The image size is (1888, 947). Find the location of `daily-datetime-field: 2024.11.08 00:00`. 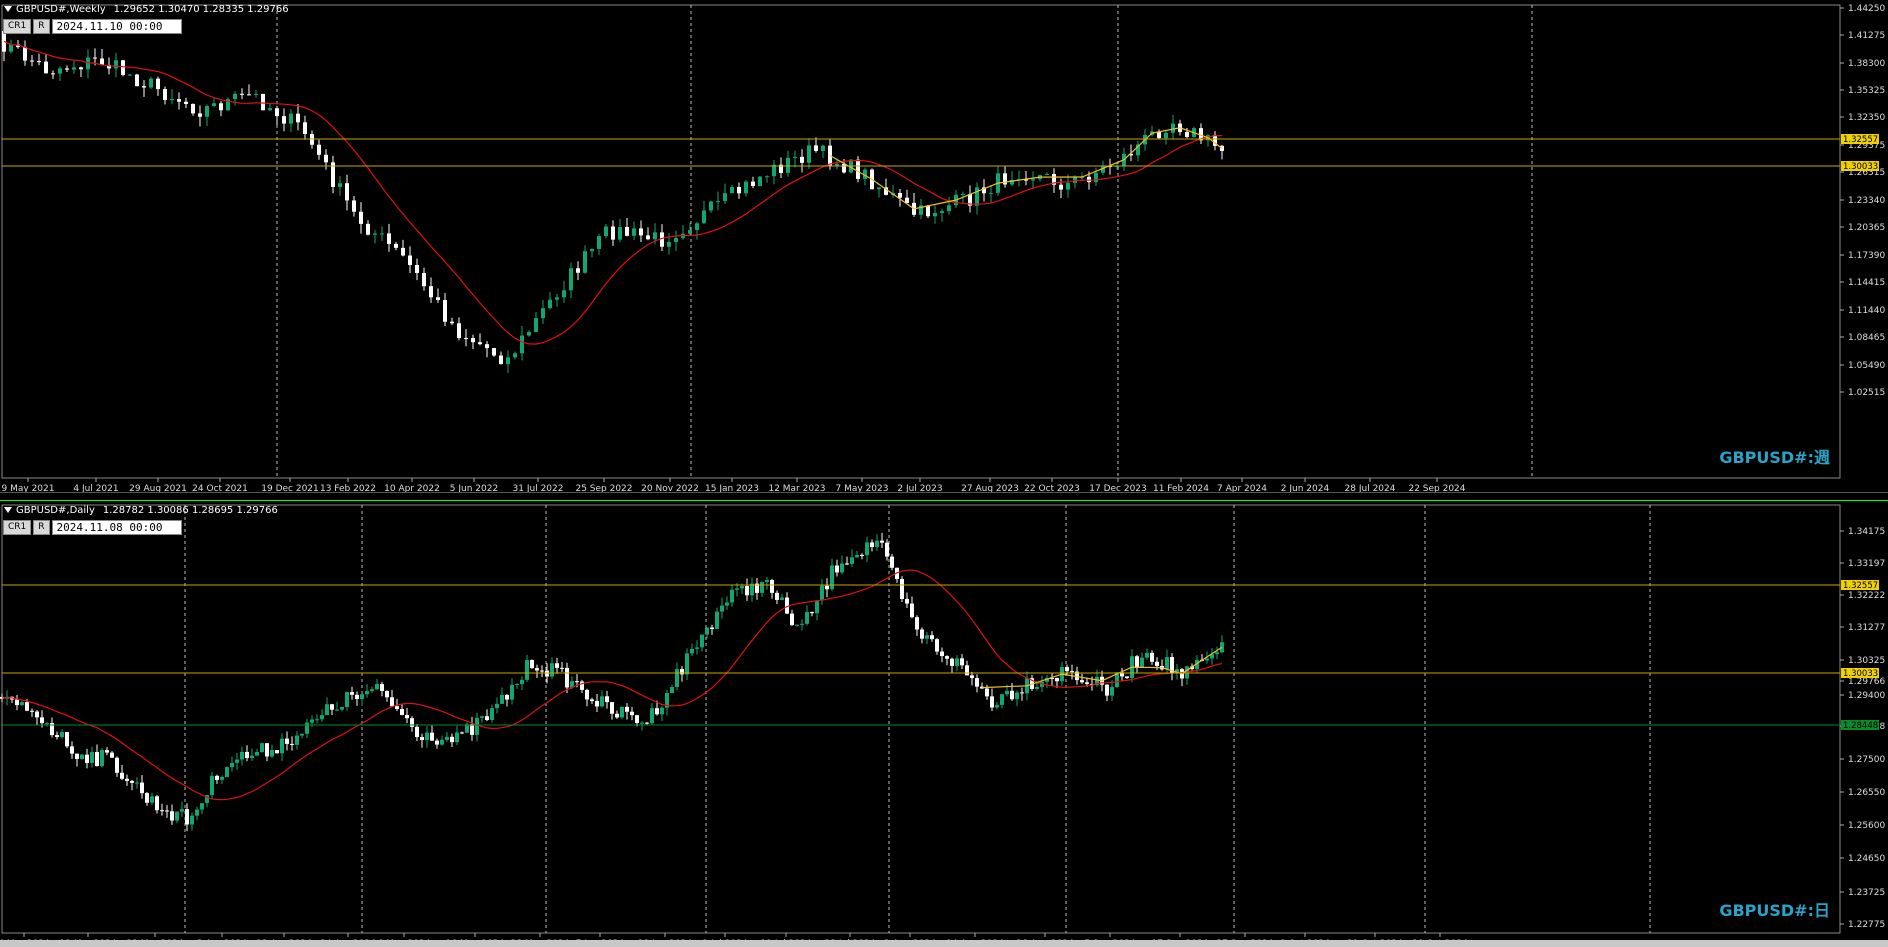

daily-datetime-field: 2024.11.08 00:00 is located at coordinates (116, 527).